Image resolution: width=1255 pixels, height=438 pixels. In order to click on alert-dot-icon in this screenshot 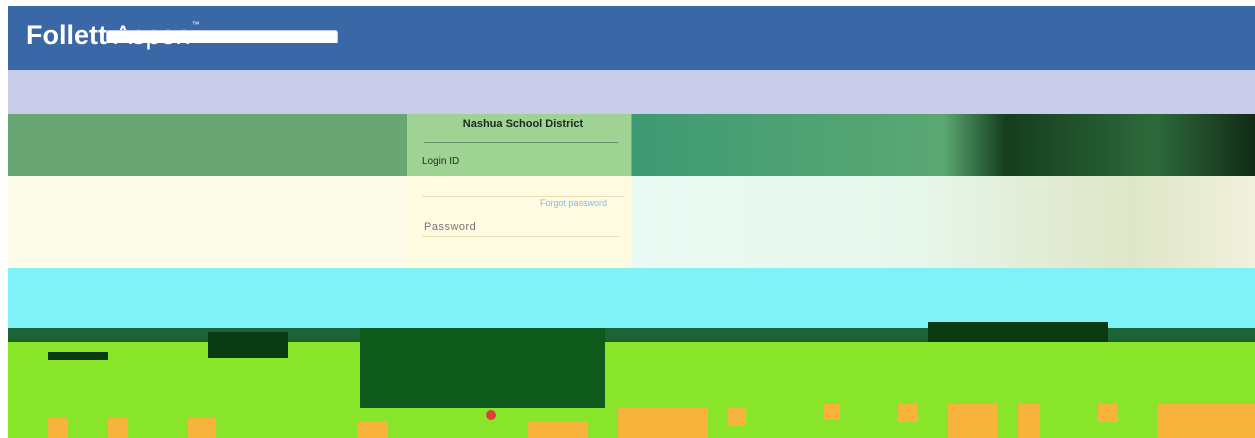, I will do `click(491, 415)`.